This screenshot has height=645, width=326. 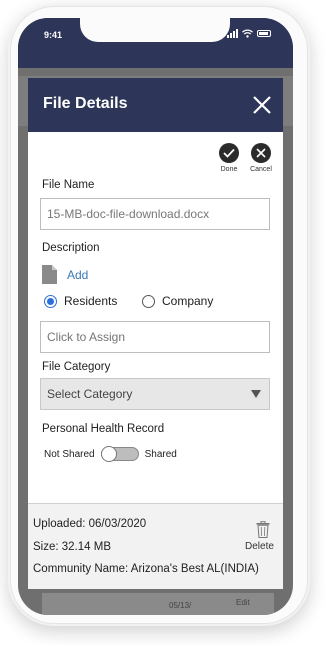 I want to click on uploaded-date: Uploaded: 06/03/2020, so click(x=90, y=524).